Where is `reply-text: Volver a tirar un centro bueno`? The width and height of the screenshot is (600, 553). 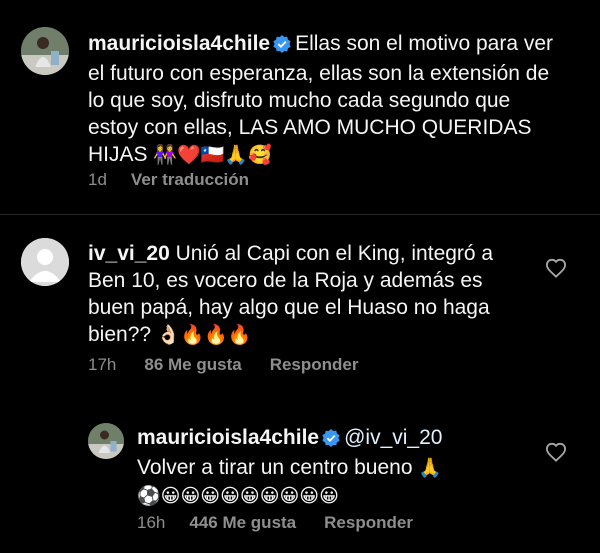 reply-text: Volver a tirar un centro bueno is located at coordinates (275, 467).